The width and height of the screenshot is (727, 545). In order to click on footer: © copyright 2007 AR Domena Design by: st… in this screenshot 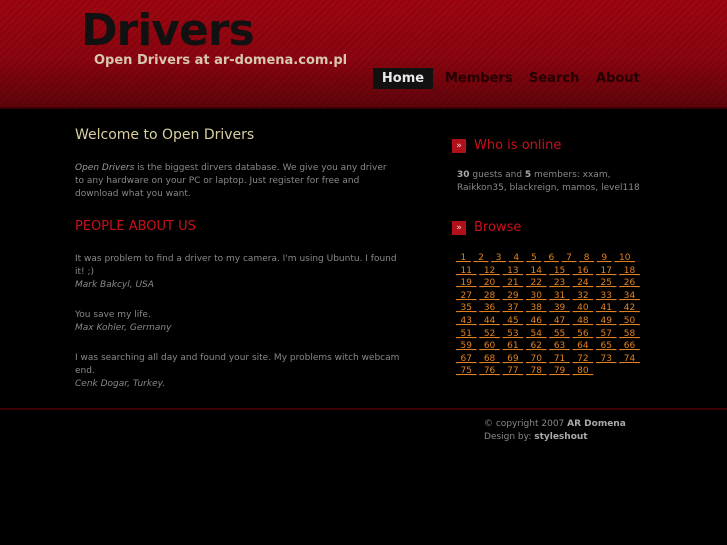, I will do `click(555, 431)`.